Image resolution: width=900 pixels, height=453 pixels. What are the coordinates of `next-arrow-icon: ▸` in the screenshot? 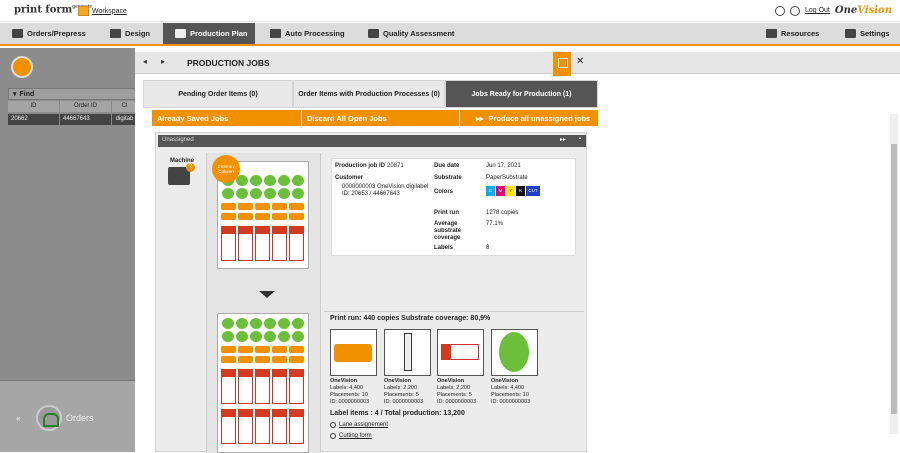 It's located at (163, 61).